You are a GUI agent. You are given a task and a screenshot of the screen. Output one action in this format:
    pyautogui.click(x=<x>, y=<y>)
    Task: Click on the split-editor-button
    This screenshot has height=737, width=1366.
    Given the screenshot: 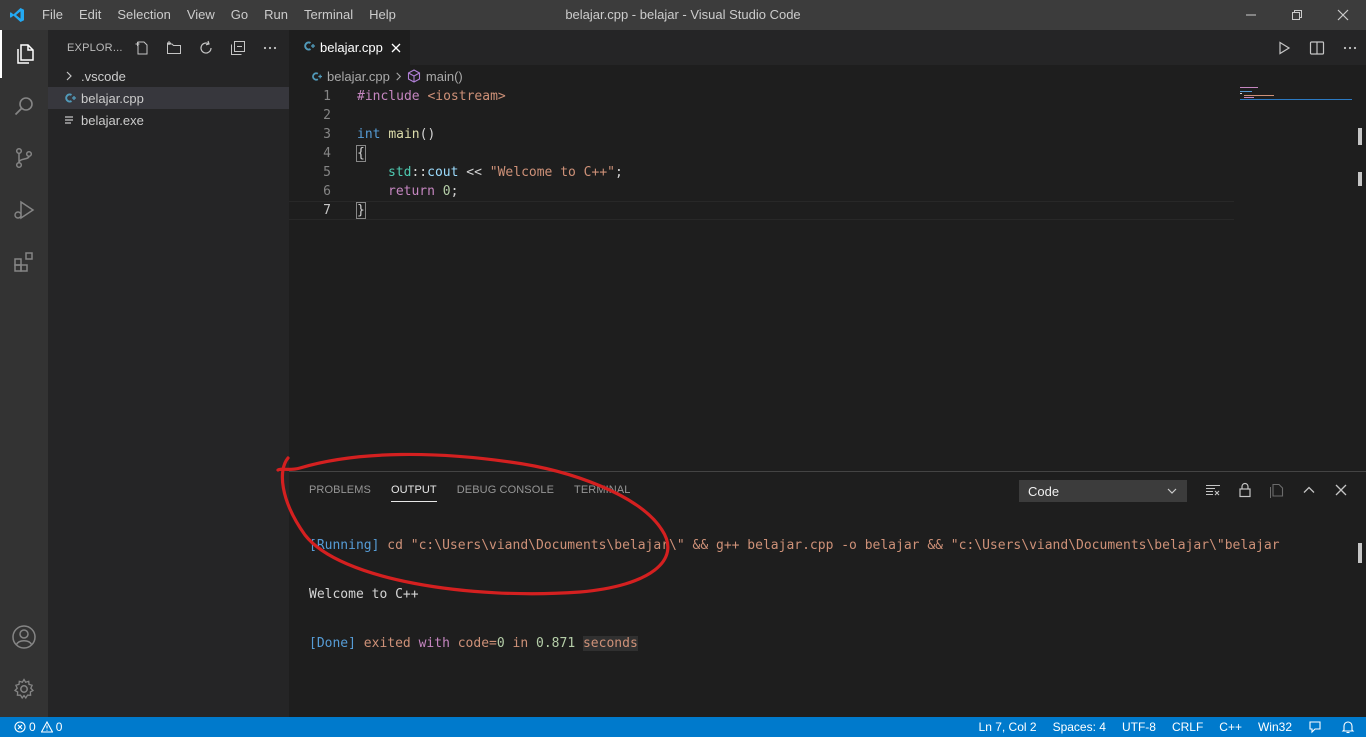 What is the action you would take?
    pyautogui.click(x=1316, y=47)
    